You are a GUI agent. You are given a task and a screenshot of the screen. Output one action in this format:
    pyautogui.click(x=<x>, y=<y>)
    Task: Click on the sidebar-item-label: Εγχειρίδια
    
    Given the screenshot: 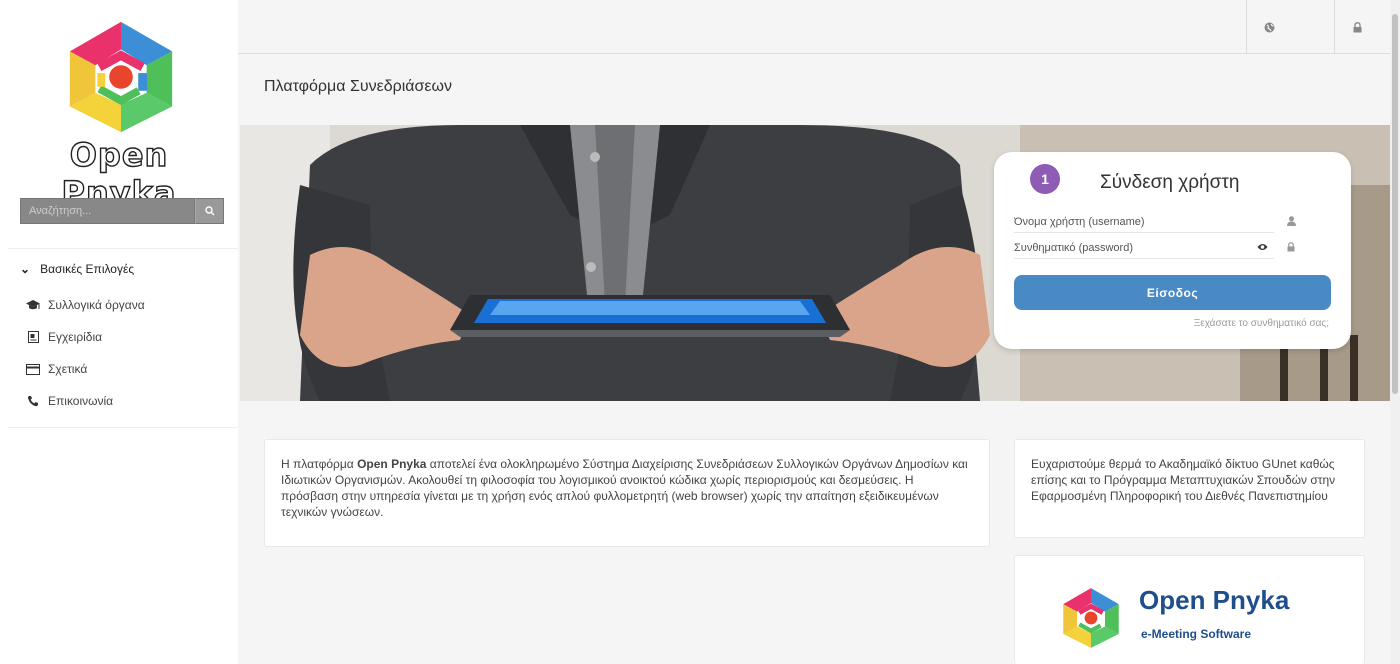 What is the action you would take?
    pyautogui.click(x=75, y=337)
    